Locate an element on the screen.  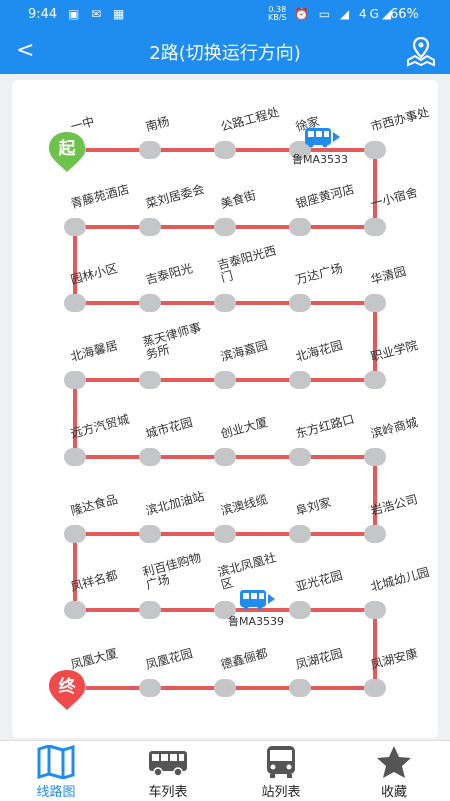
system-icons: ⏰ ▭ ◢ 4G◢ is located at coordinates (344, 14).